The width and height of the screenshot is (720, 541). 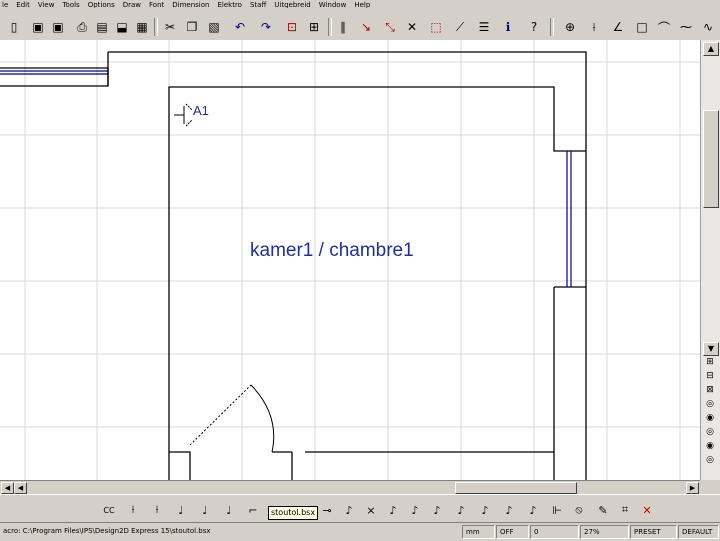 I want to click on reference-icon: ⊞, so click(x=314, y=27).